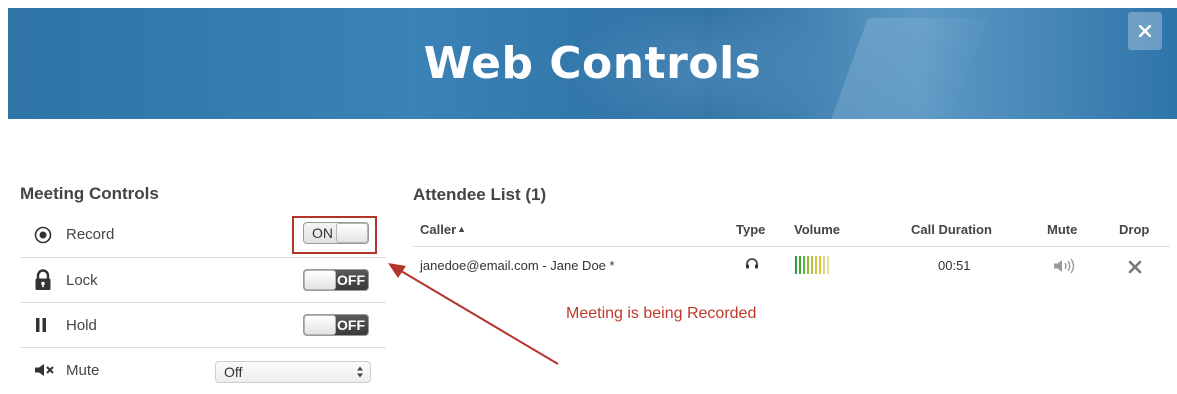 The image size is (1177, 394). What do you see at coordinates (82, 280) in the screenshot?
I see `control-label-lock: Lock` at bounding box center [82, 280].